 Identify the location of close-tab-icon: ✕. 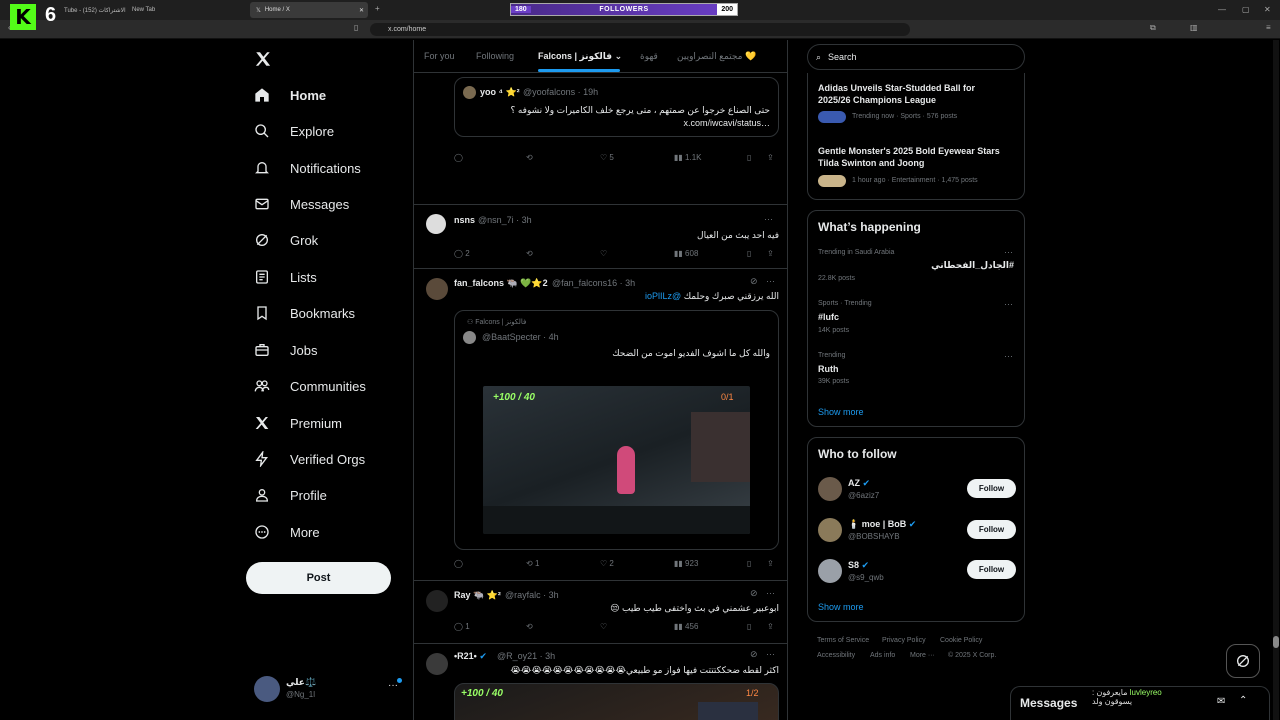
(361, 10).